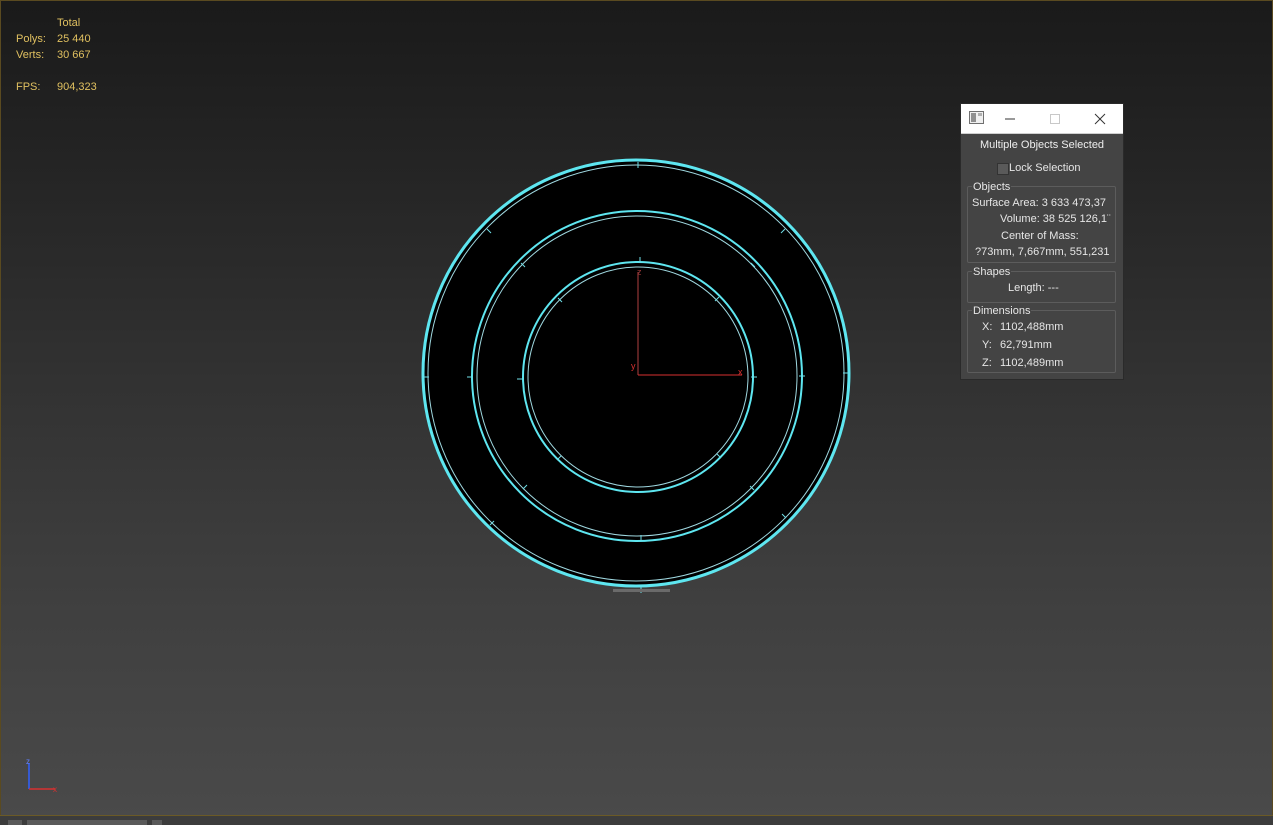 The image size is (1273, 825). Describe the element at coordinates (1040, 236) in the screenshot. I see `center-of-mass-label: Center of Mass:` at that location.